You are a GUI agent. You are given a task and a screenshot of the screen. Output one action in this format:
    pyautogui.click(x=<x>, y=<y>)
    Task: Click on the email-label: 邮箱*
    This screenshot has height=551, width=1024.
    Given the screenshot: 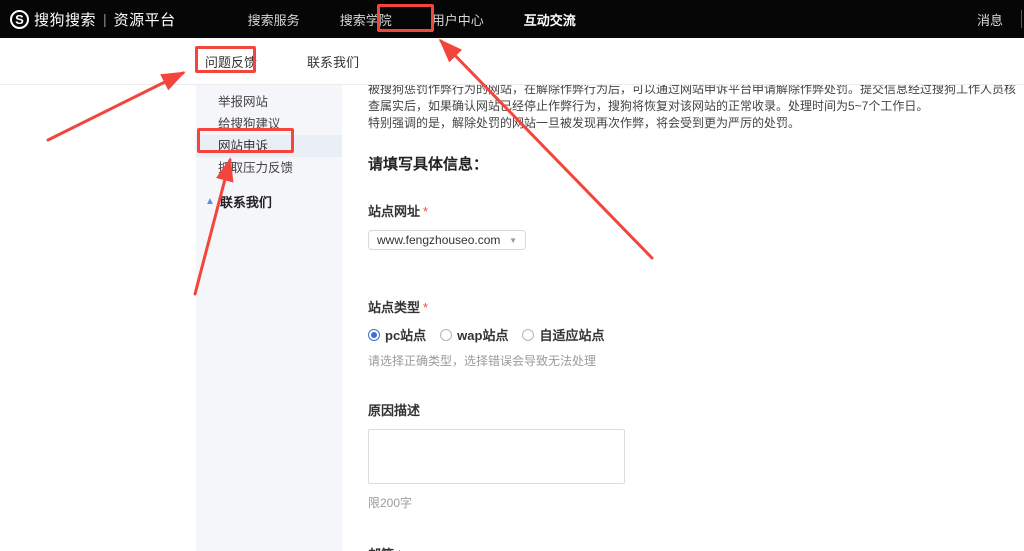 What is the action you would take?
    pyautogui.click(x=696, y=547)
    